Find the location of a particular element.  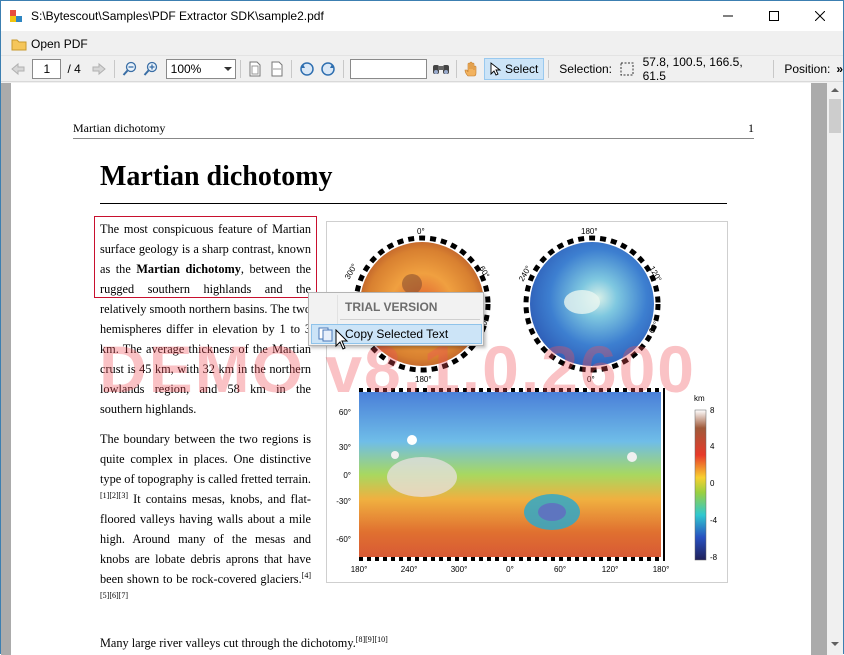

prev-page-button is located at coordinates (17, 69).